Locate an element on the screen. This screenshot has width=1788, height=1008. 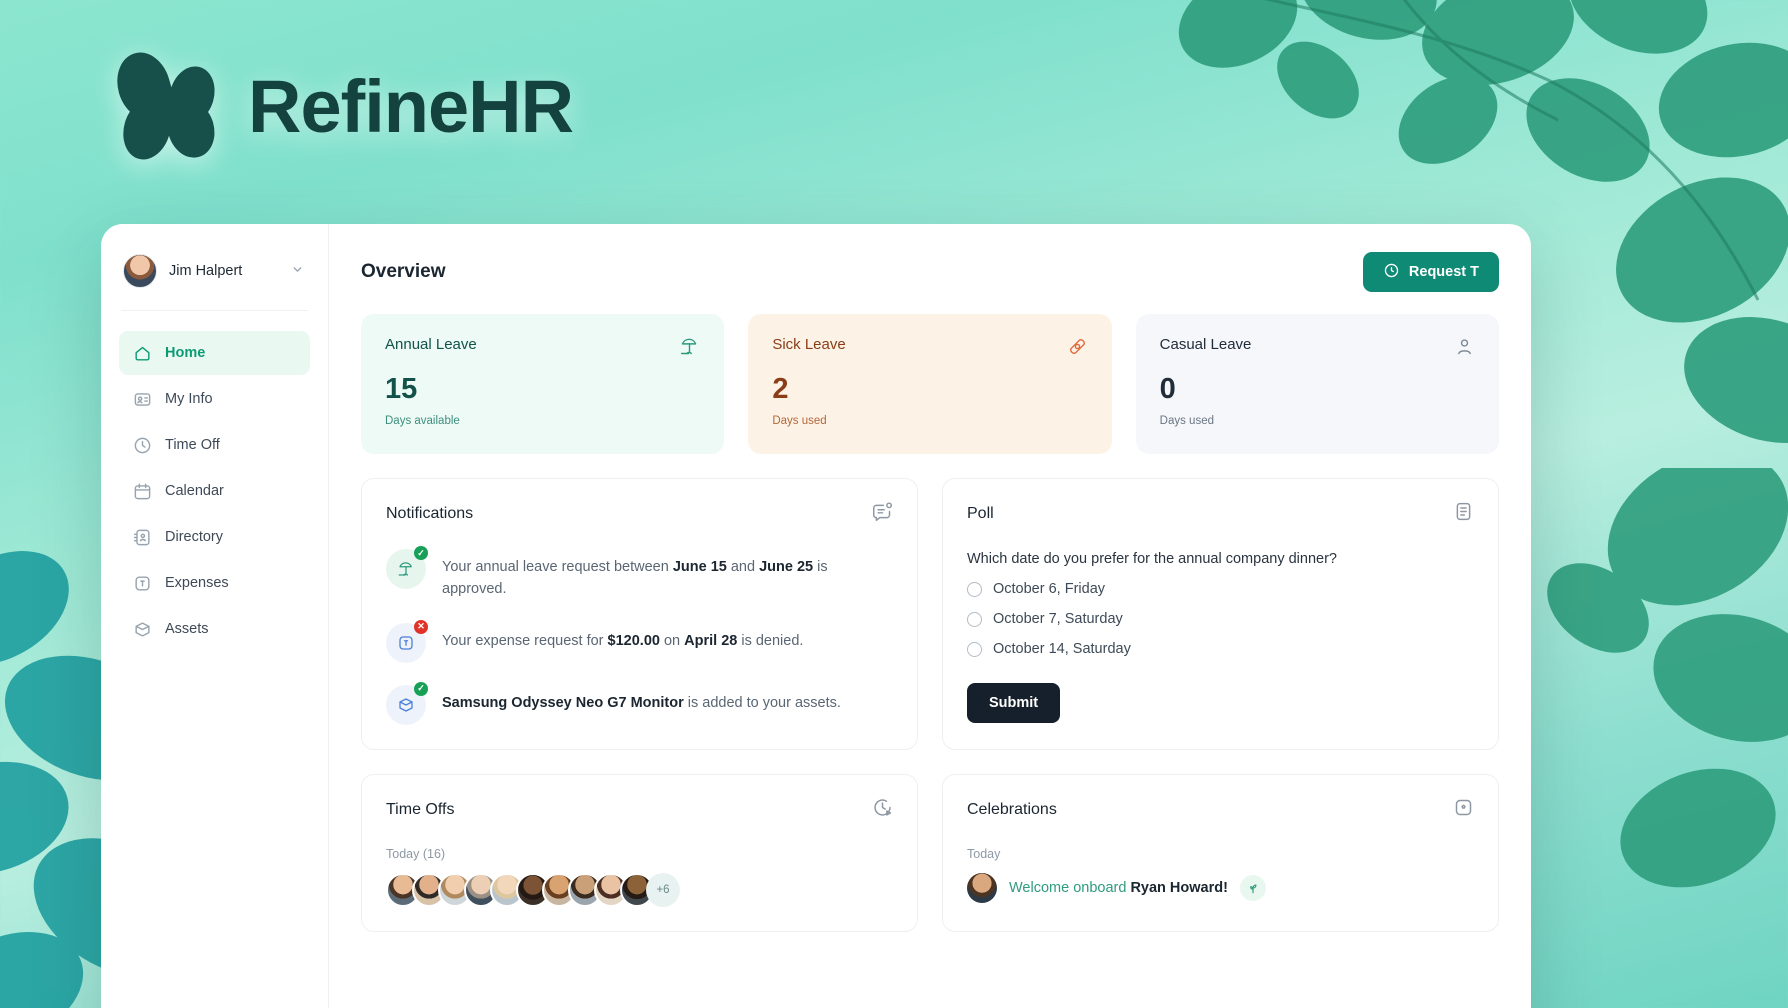
sprout-icon is located at coordinates (1252, 887).